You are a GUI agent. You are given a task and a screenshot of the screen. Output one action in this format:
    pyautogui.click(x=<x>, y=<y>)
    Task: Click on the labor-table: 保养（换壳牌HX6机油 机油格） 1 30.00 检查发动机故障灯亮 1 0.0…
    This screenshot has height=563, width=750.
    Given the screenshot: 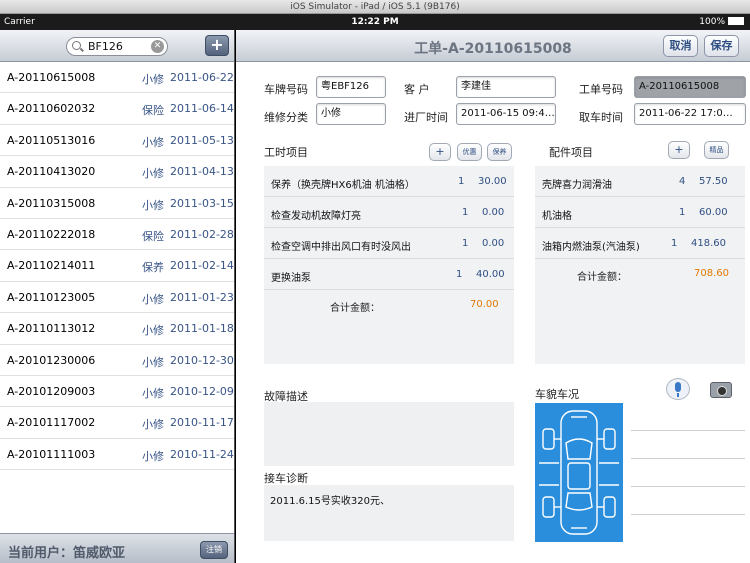 What is the action you would take?
    pyautogui.click(x=389, y=265)
    